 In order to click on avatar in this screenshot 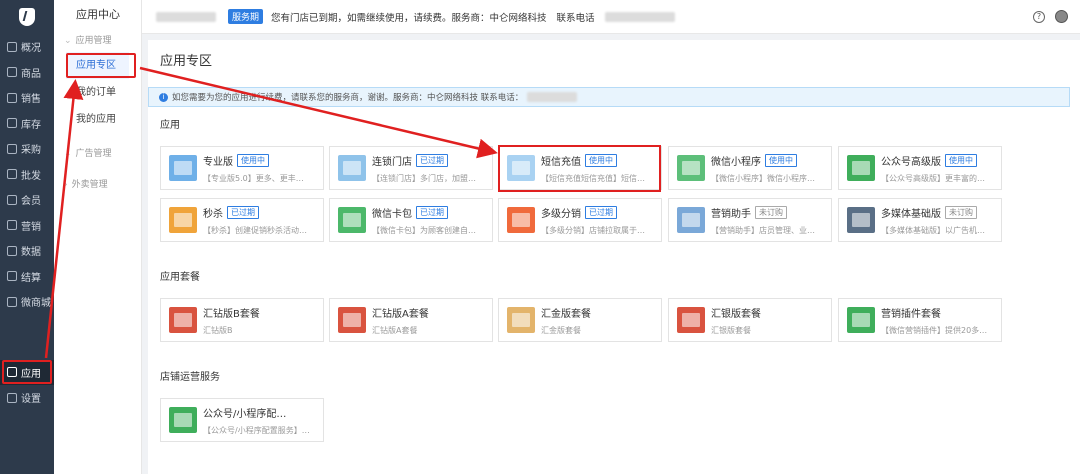, I will do `click(1061, 16)`.